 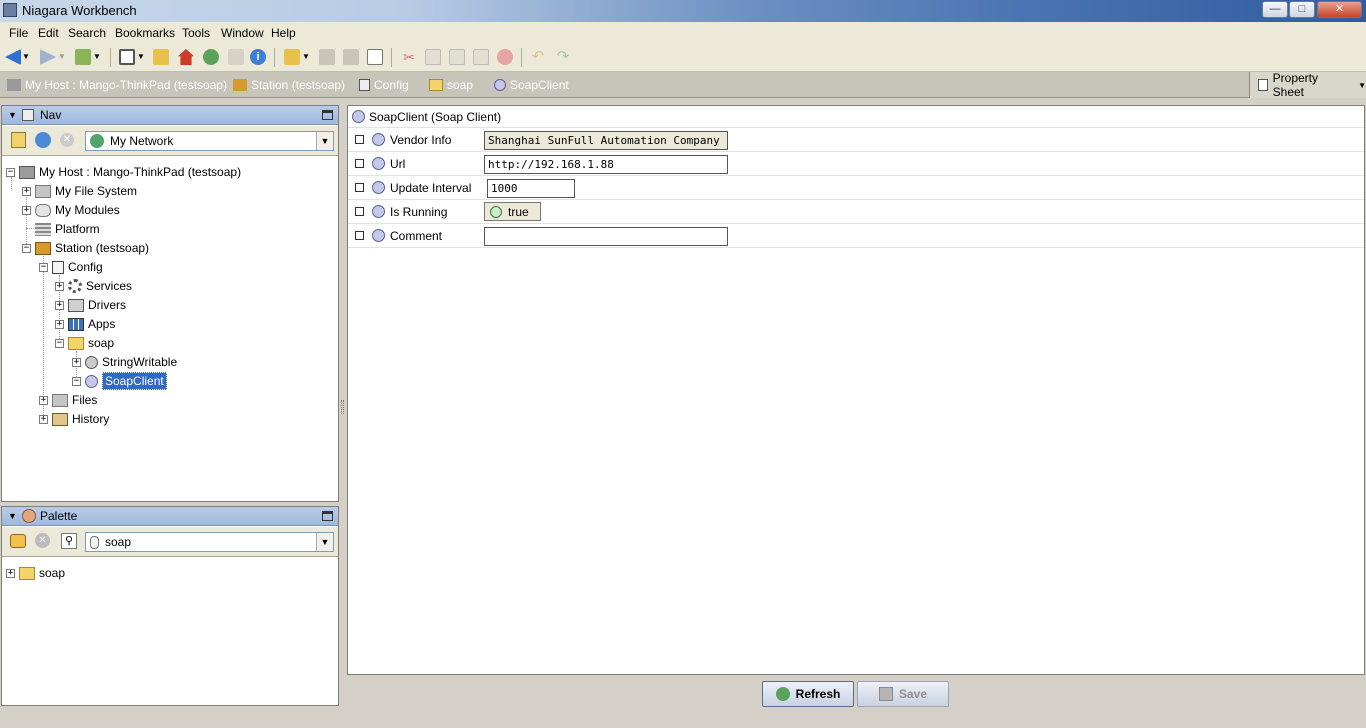 I want to click on comment-input, so click(x=606, y=236).